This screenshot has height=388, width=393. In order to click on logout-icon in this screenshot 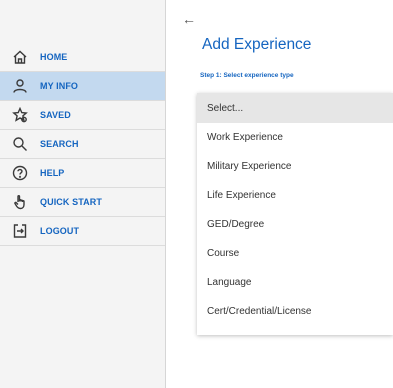, I will do `click(20, 231)`.